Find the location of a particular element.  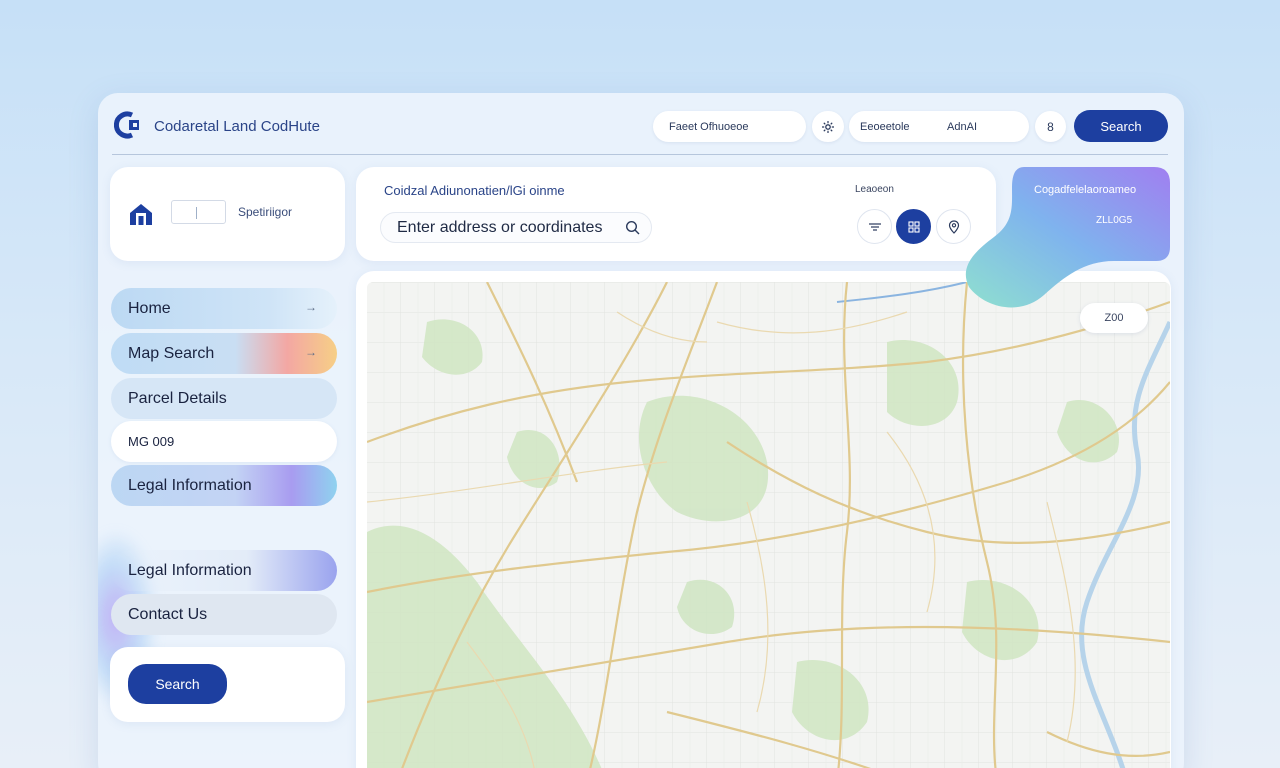

grid-view-button is located at coordinates (913, 226).